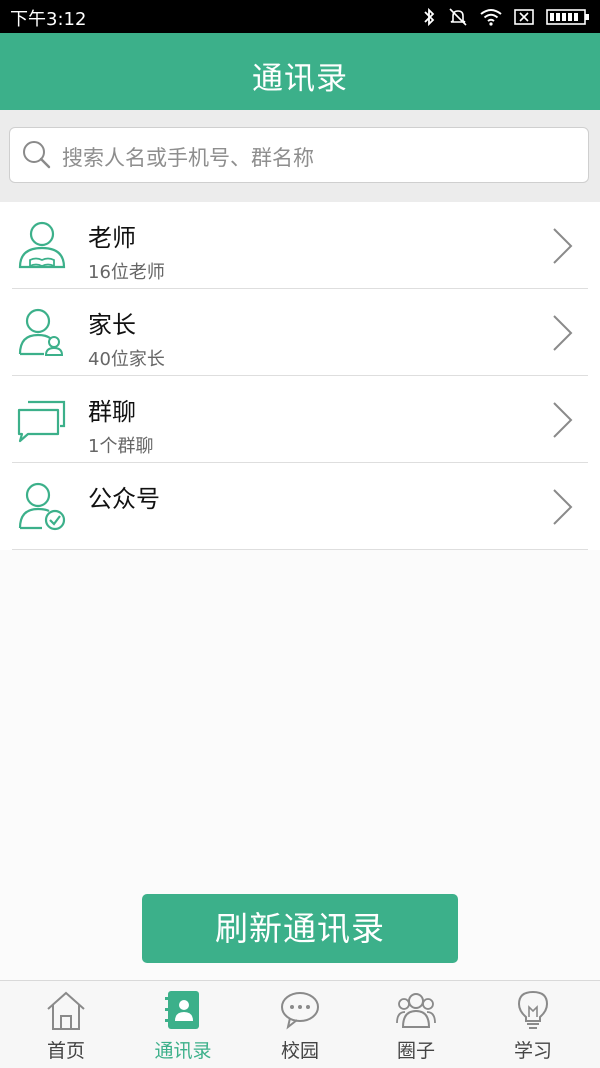 The height and width of the screenshot is (1068, 600). I want to click on tab-label: 圈子, so click(415, 1051).